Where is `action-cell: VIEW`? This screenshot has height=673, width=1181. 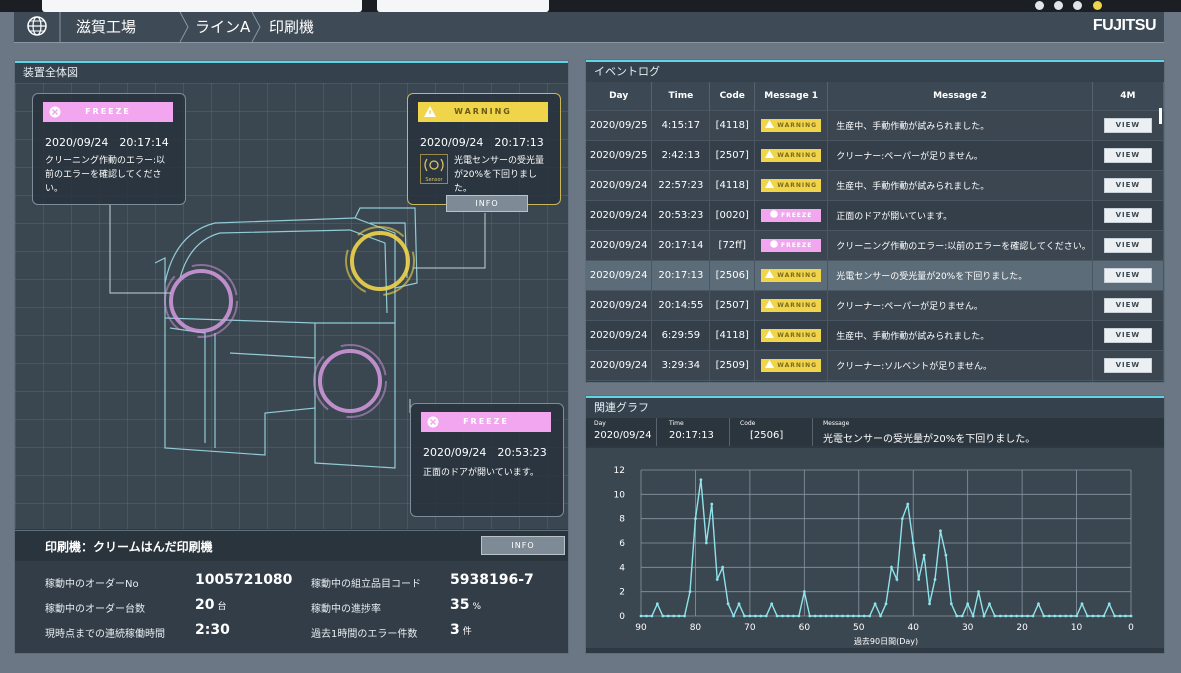
action-cell: VIEW is located at coordinates (1128, 185).